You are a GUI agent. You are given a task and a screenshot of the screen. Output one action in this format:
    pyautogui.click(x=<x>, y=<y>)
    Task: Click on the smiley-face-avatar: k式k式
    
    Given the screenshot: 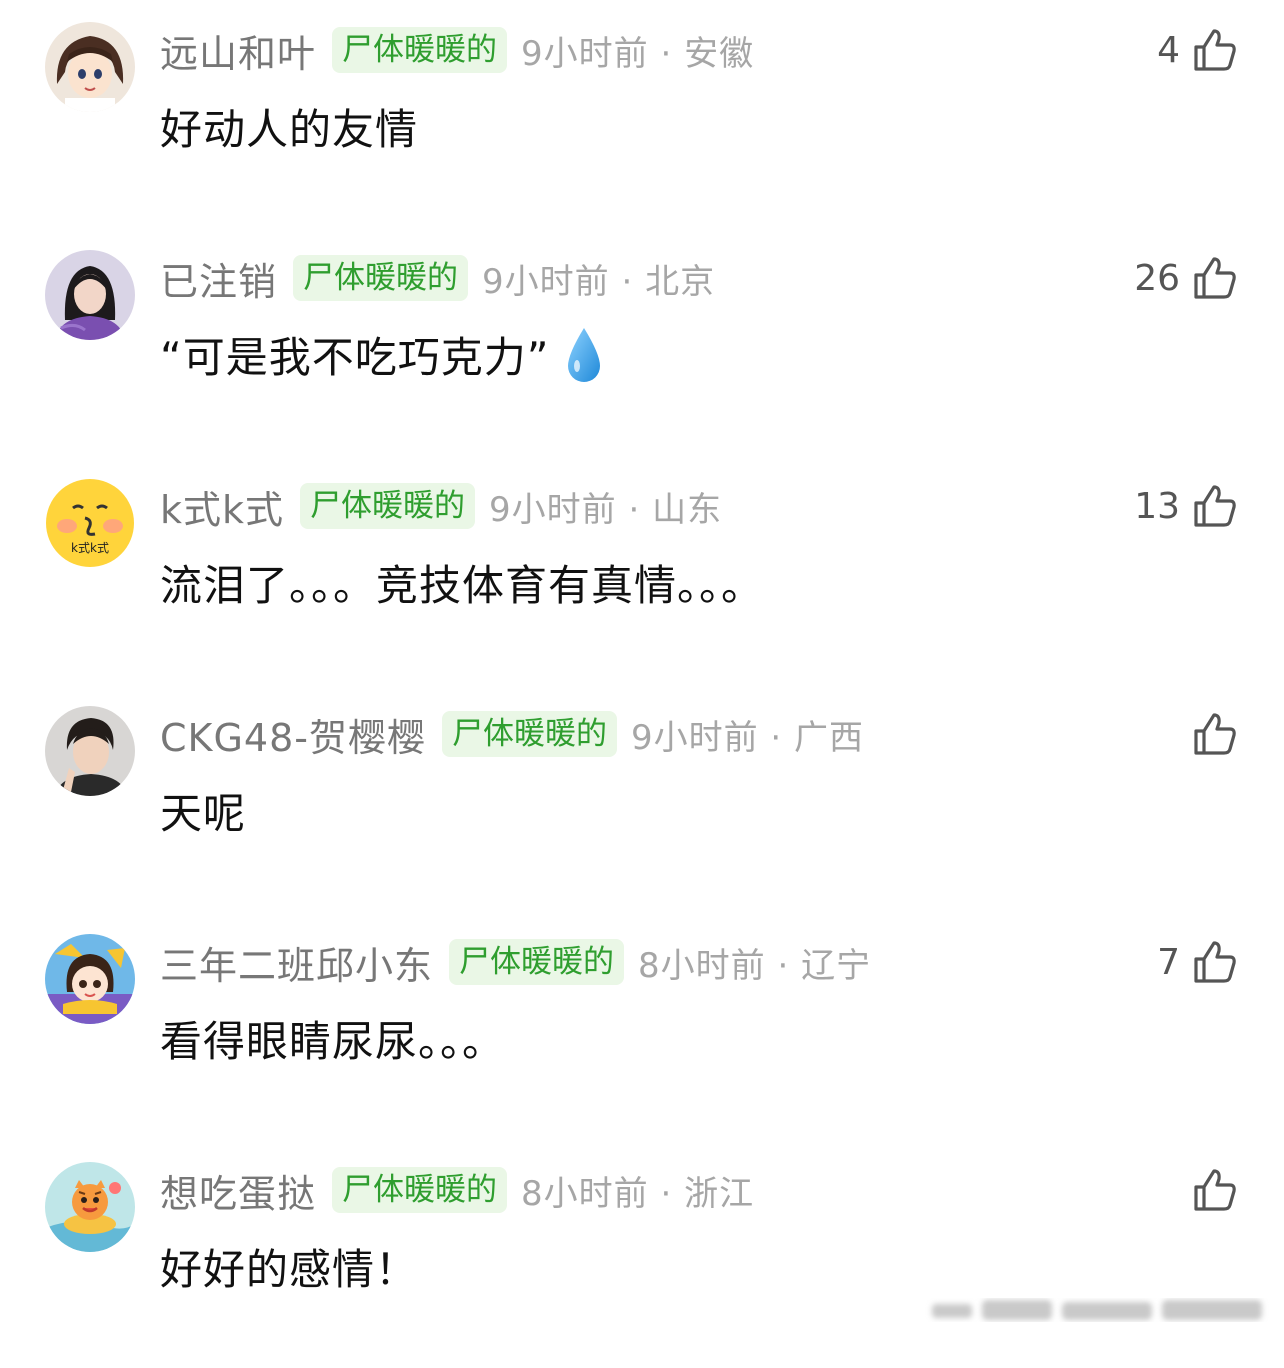 What is the action you would take?
    pyautogui.click(x=90, y=523)
    